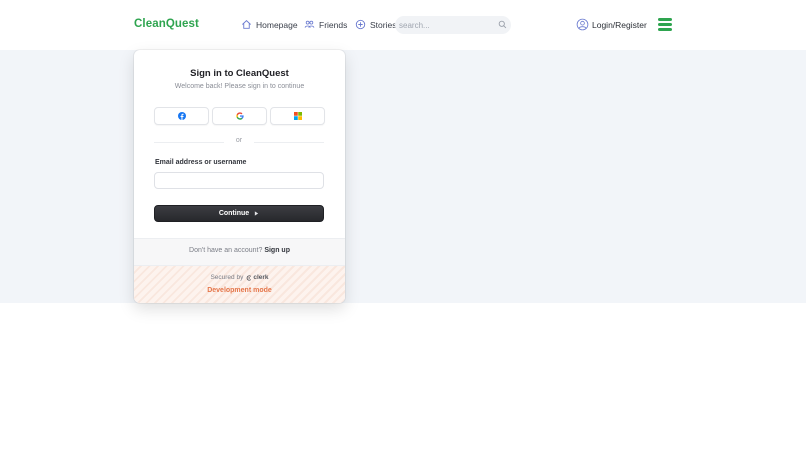  I want to click on clerk-logo: clerk, so click(257, 277).